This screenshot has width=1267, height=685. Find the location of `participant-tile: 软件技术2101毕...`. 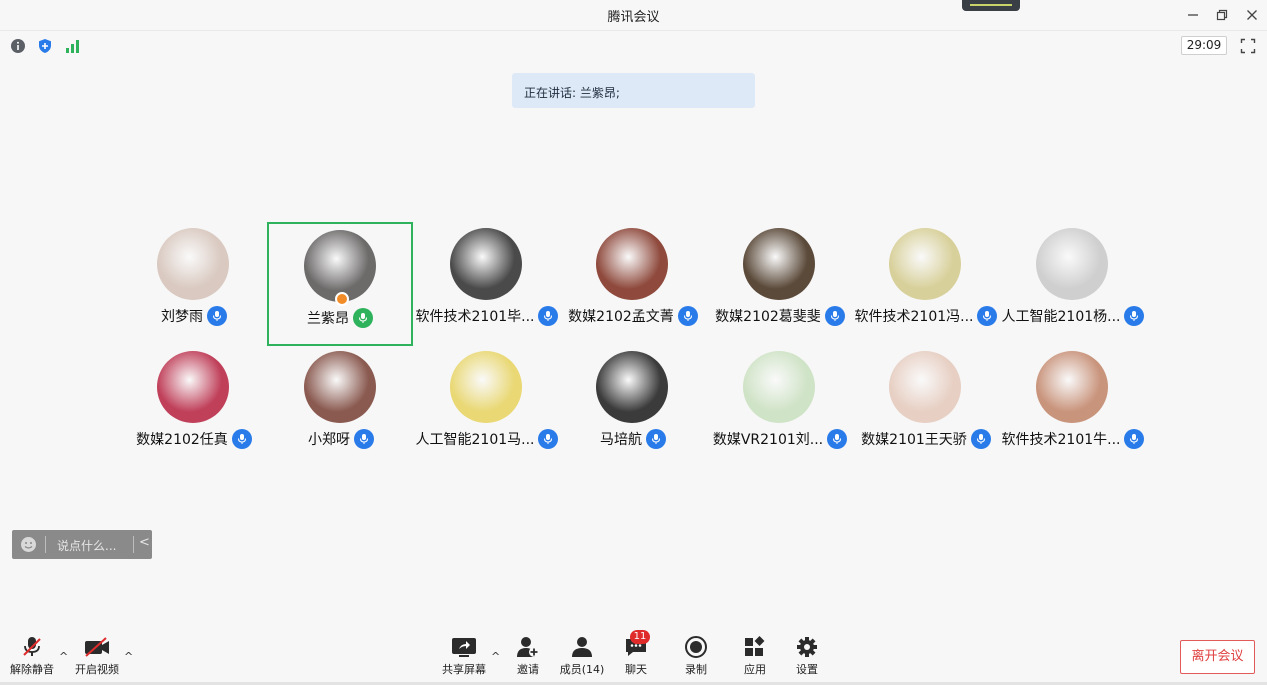

participant-tile: 软件技术2101毕... is located at coordinates (487, 284).